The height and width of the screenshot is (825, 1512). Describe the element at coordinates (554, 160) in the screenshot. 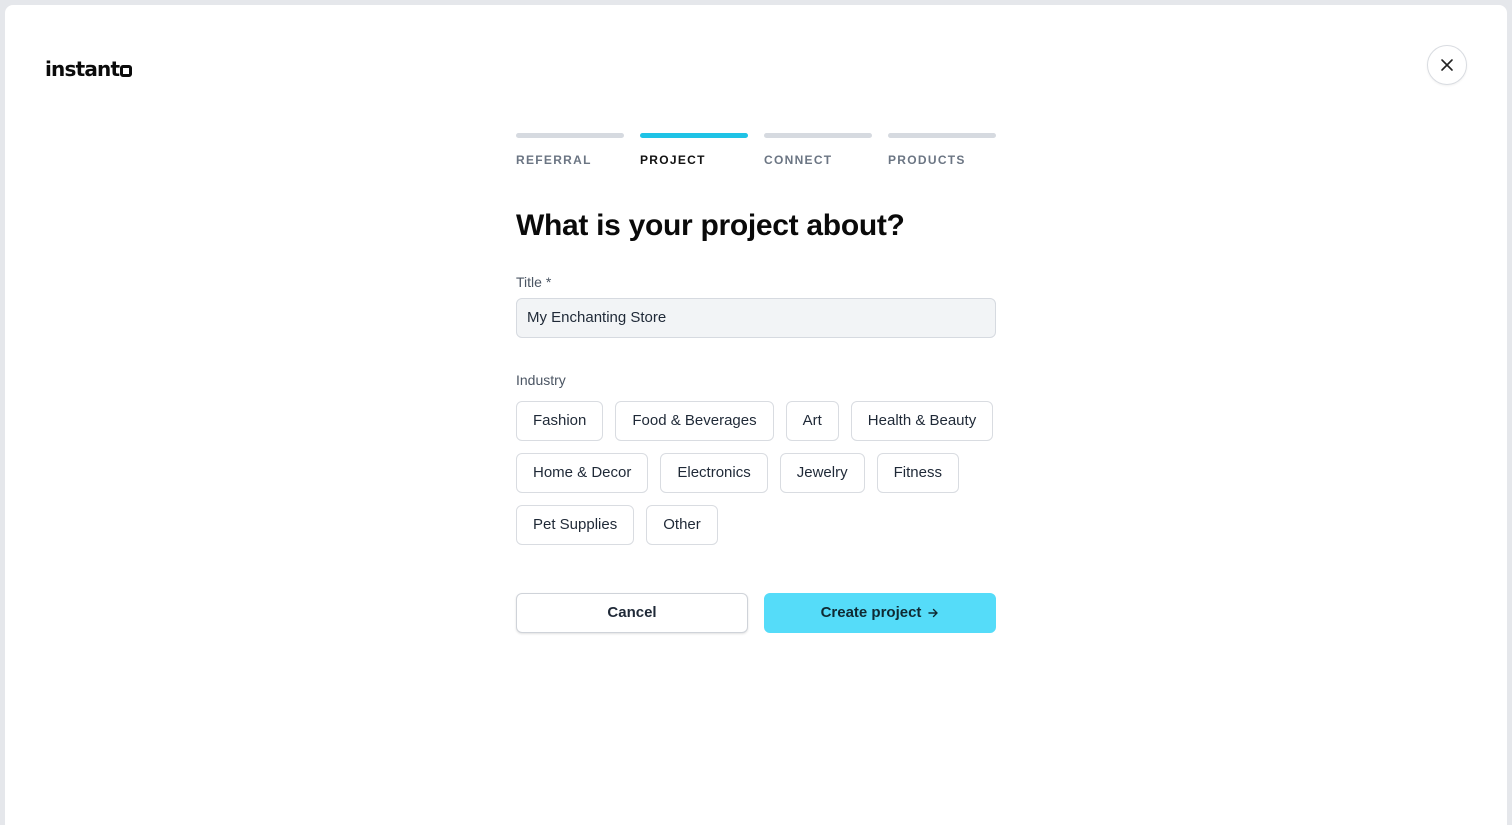

I see `step-label: REFERRAL` at that location.